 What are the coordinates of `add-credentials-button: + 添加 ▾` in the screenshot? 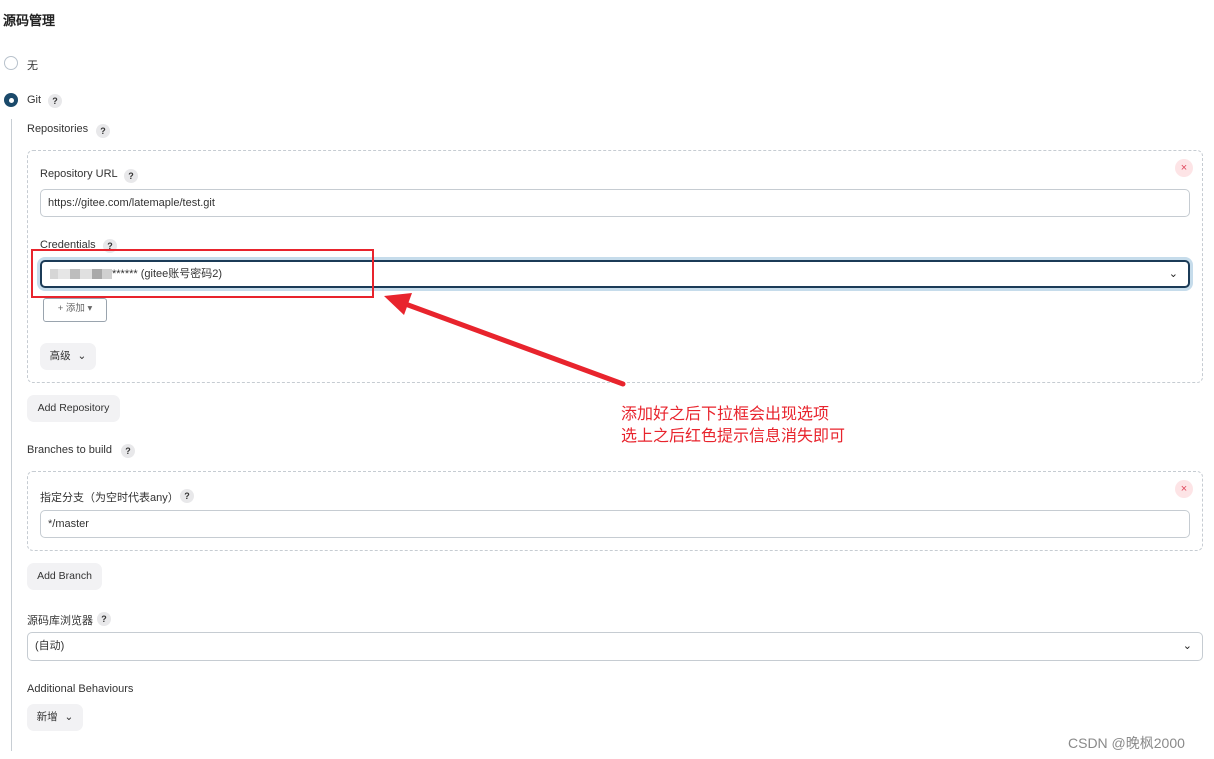 It's located at (75, 310).